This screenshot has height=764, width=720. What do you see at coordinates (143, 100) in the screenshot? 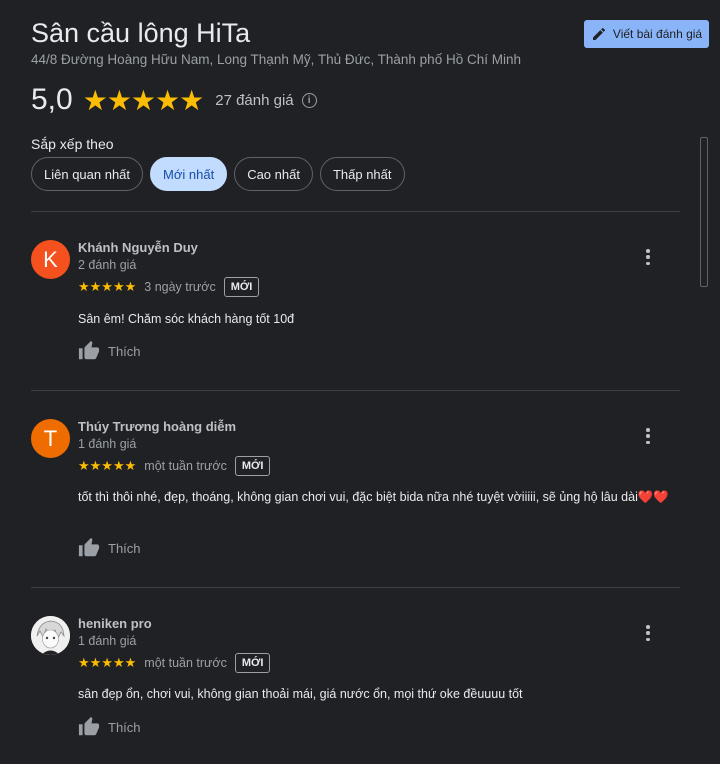
I see `rating-stars: ★★★★★` at bounding box center [143, 100].